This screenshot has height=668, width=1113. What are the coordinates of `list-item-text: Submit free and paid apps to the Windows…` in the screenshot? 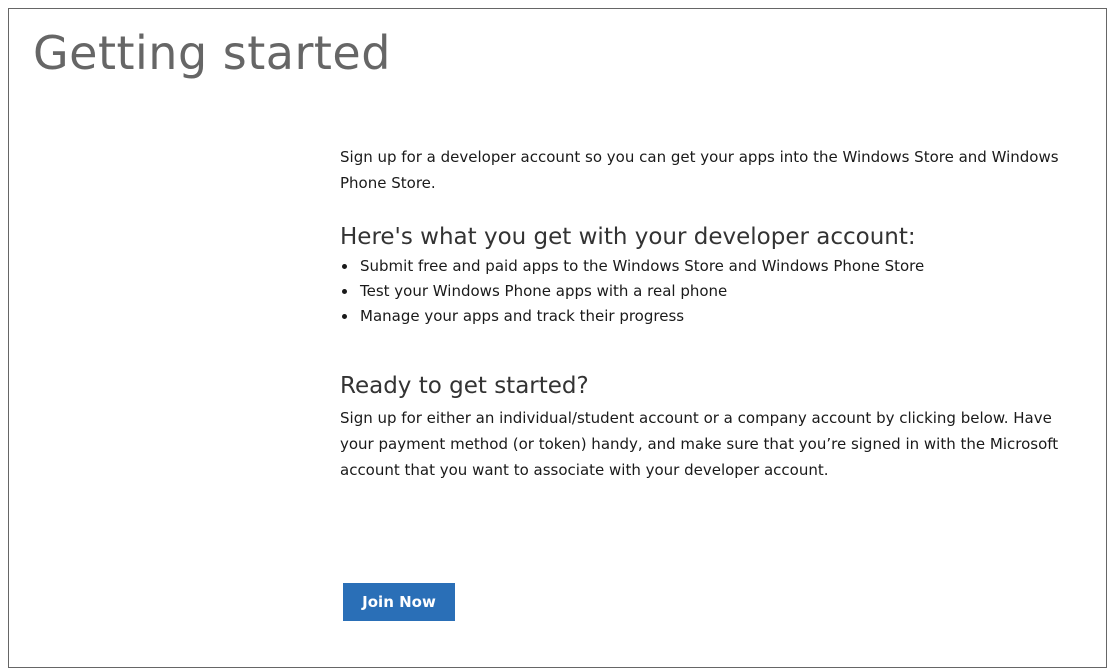 It's located at (642, 266).